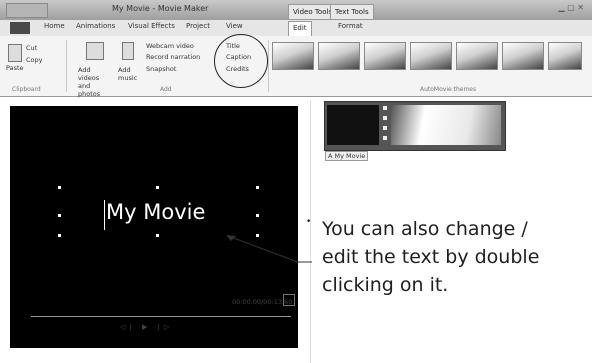  What do you see at coordinates (425, 229) in the screenshot?
I see `annotation-line: You can also change /` at bounding box center [425, 229].